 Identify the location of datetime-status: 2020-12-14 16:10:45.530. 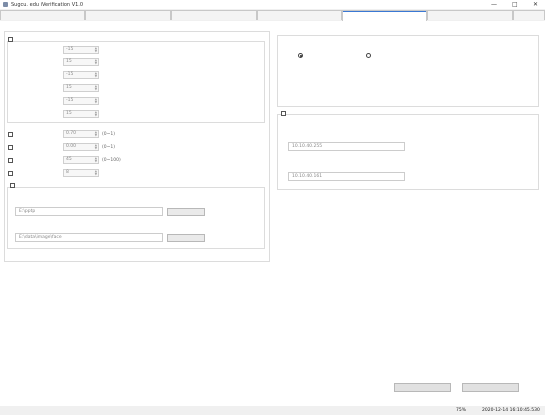
(511, 410).